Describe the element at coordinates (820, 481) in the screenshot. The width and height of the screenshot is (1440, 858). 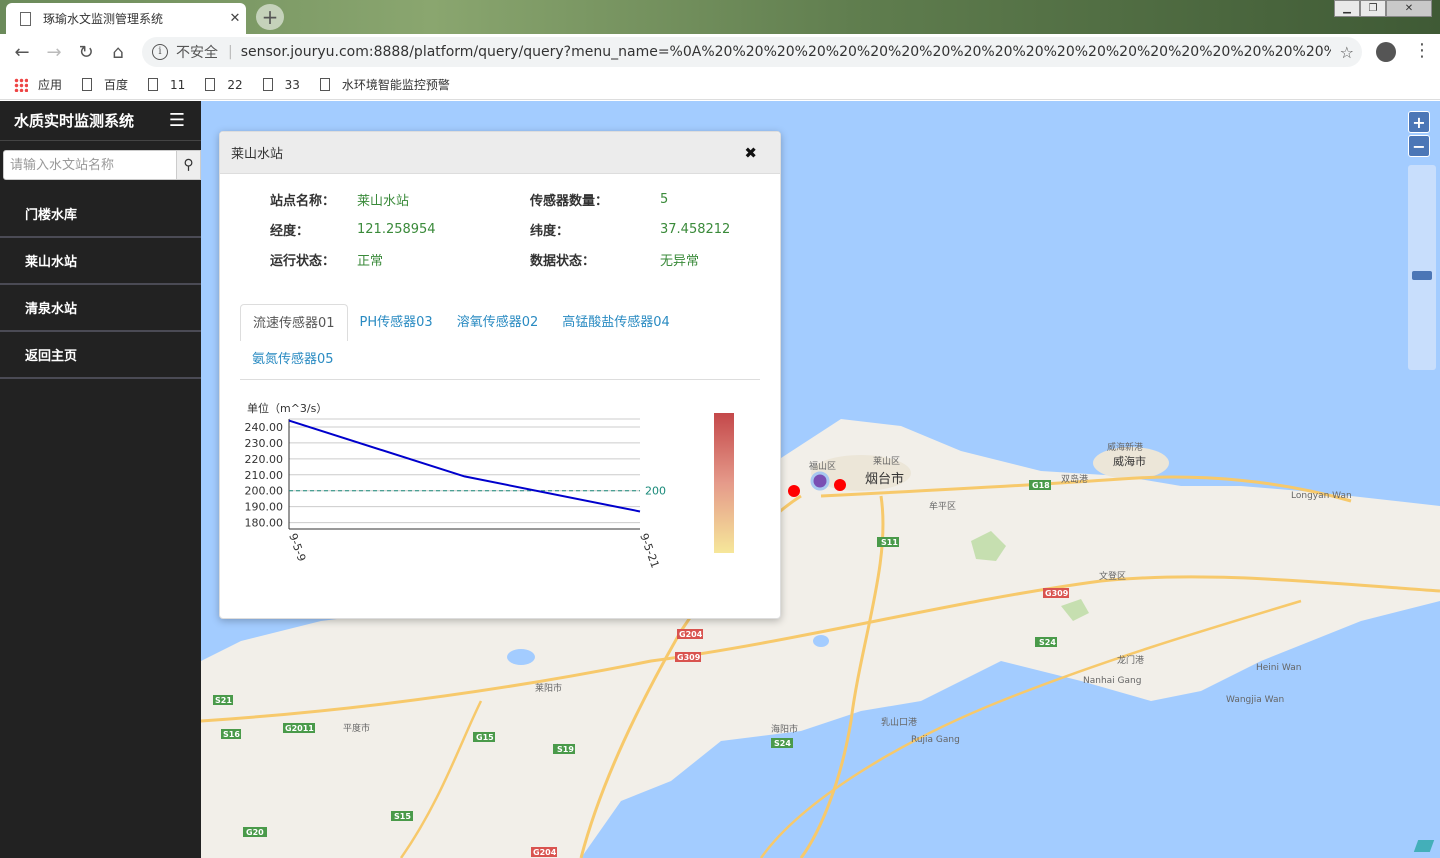
I see `station-marker-selected` at that location.